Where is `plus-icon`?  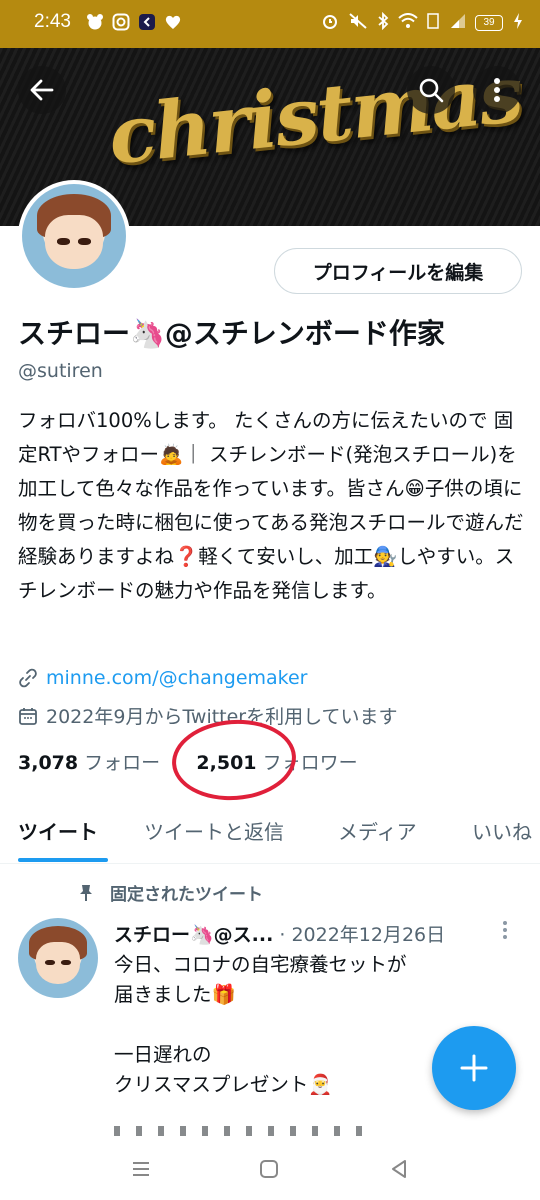 plus-icon is located at coordinates (474, 1068).